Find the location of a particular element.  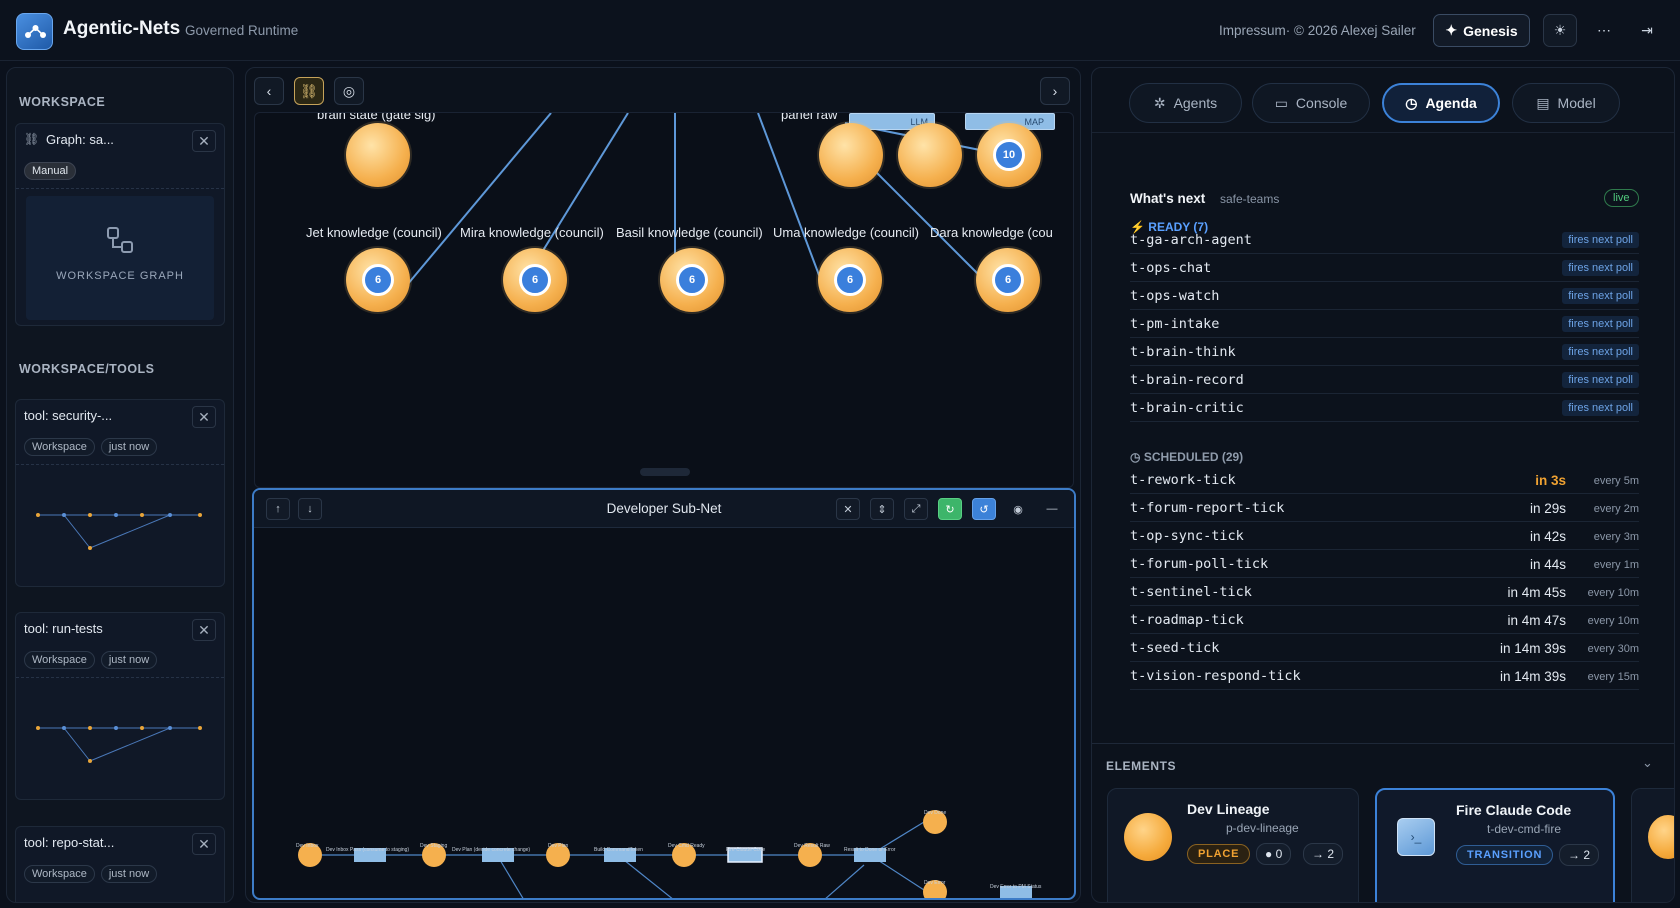

subnet-mini-graph is located at coordinates (665, 854).